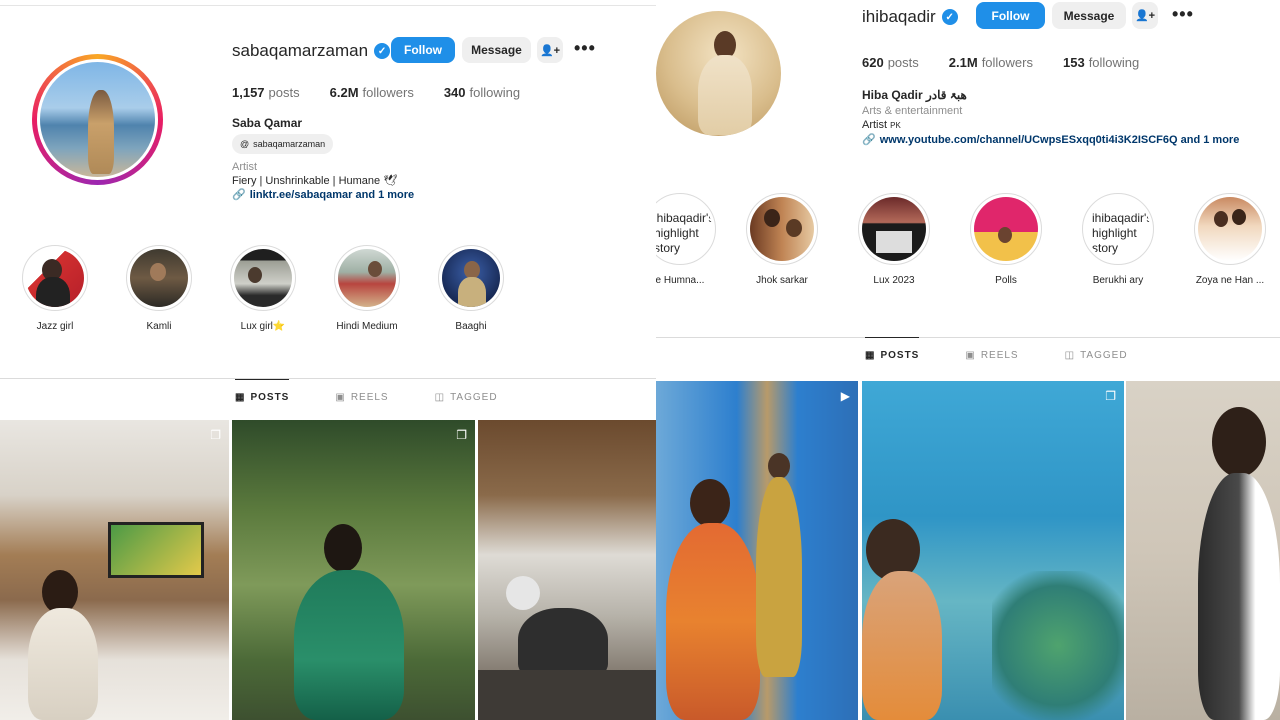  What do you see at coordinates (471, 326) in the screenshot?
I see `highlight-label: Baaghi` at bounding box center [471, 326].